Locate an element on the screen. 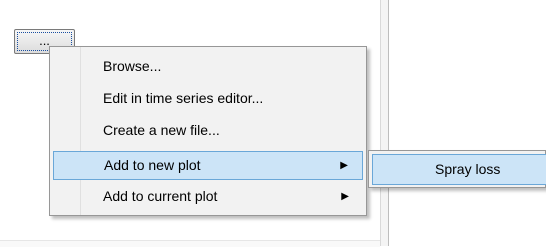 The height and width of the screenshot is (247, 546). splitter-bar is located at coordinates (384, 123).